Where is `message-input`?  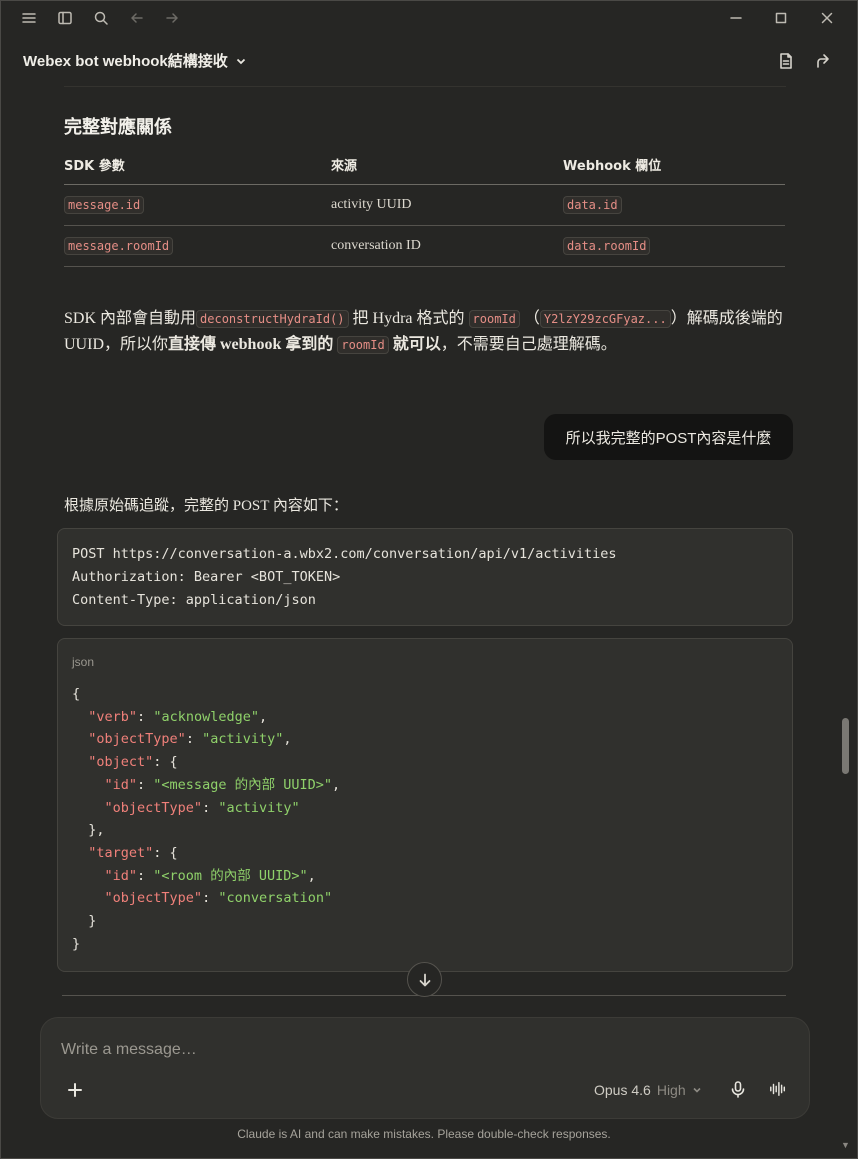
message-input is located at coordinates (411, 1050).